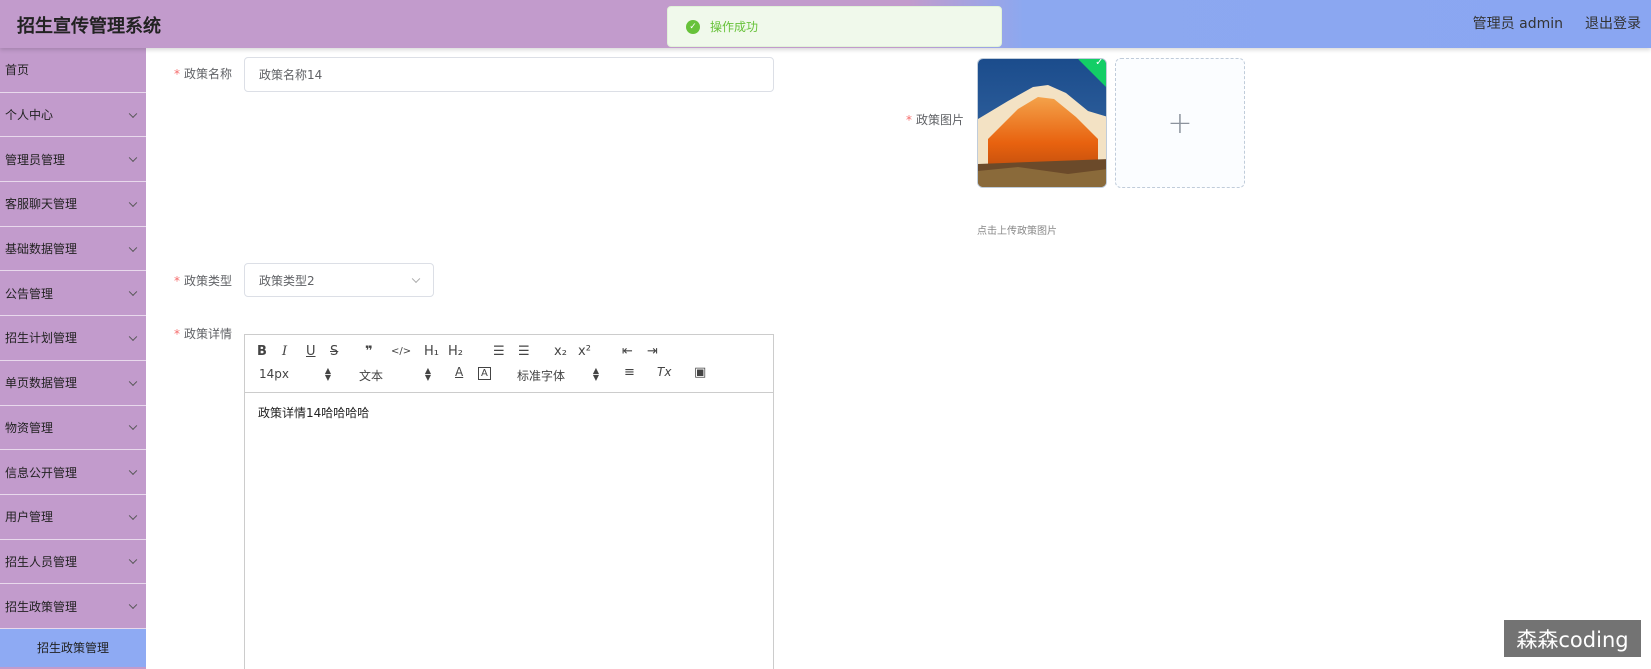  I want to click on code-block-button: </>, so click(401, 351).